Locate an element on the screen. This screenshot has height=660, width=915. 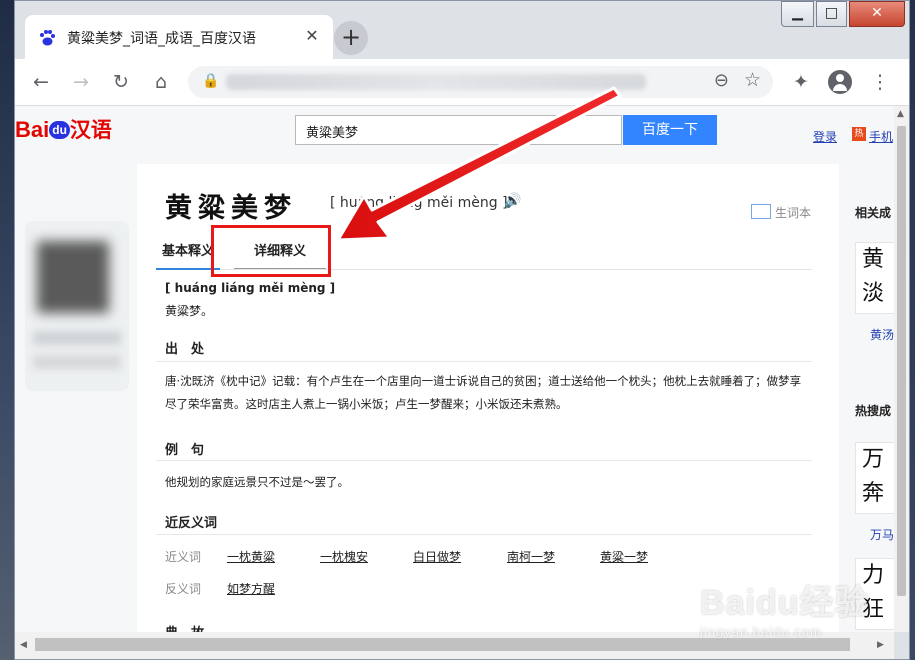
vocab-book-icon is located at coordinates (761, 211).